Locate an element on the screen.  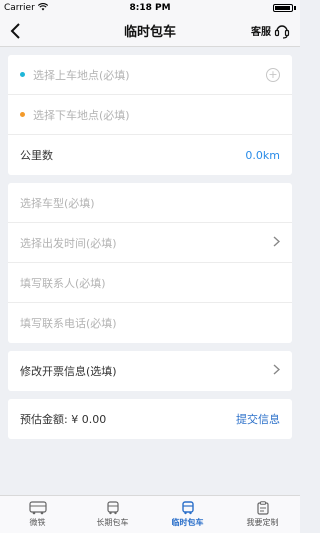
invoice-card: 修改开票信息(选填) is located at coordinates (150, 371).